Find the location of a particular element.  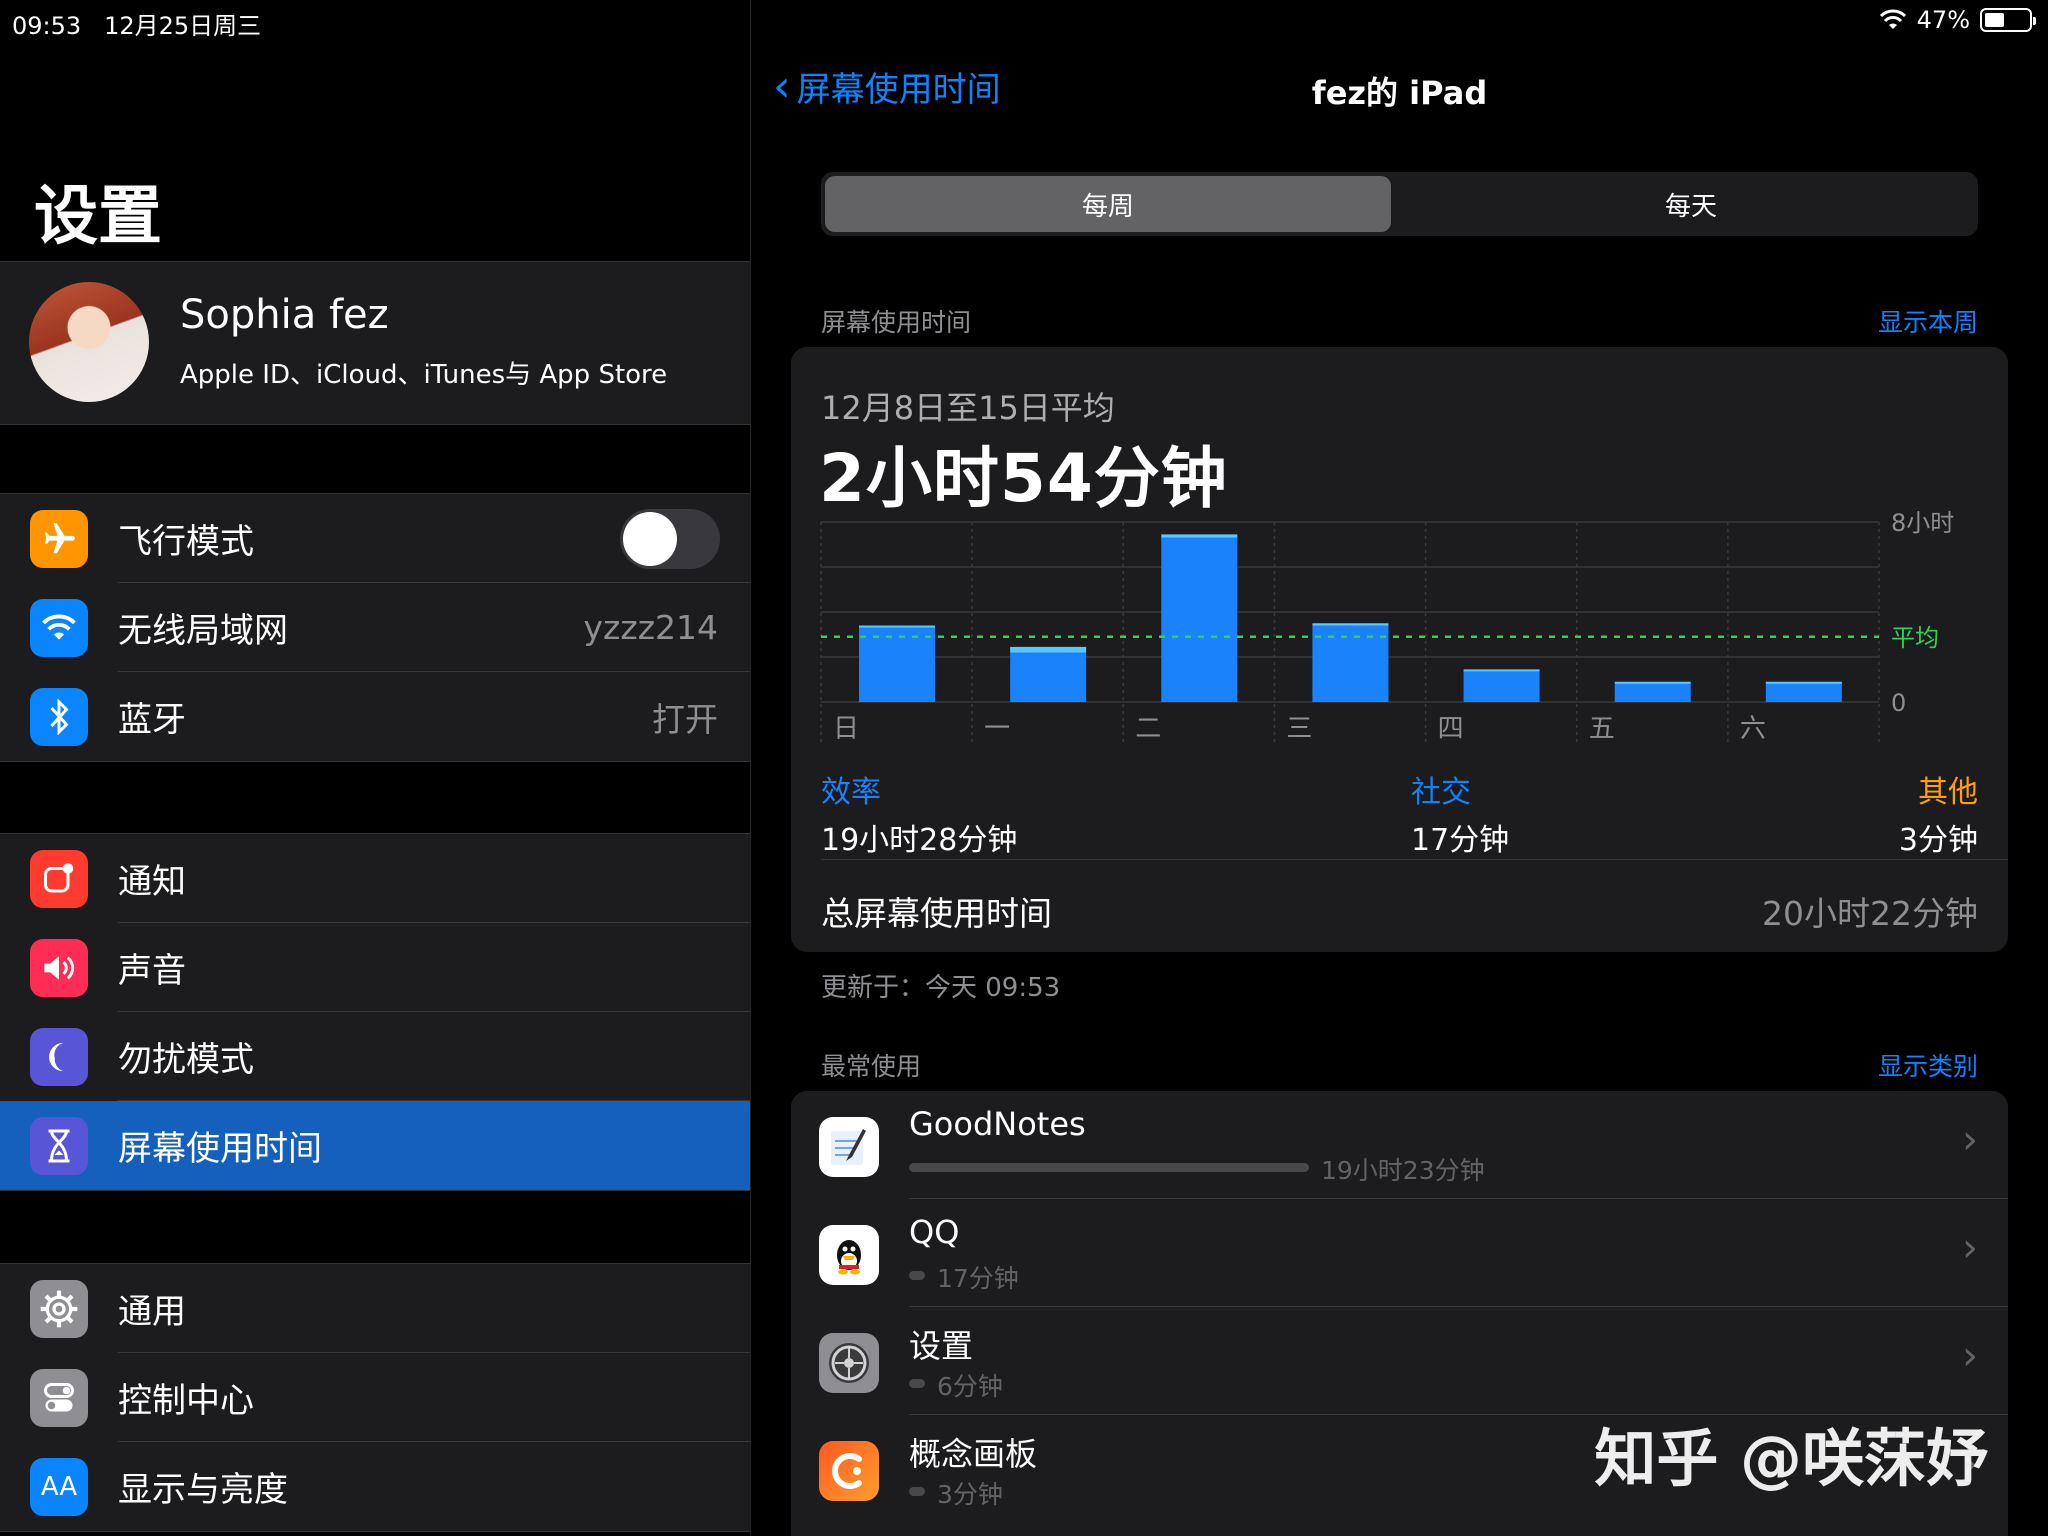

sidebar-item-airplane: 飞行模式 is located at coordinates (375, 538).